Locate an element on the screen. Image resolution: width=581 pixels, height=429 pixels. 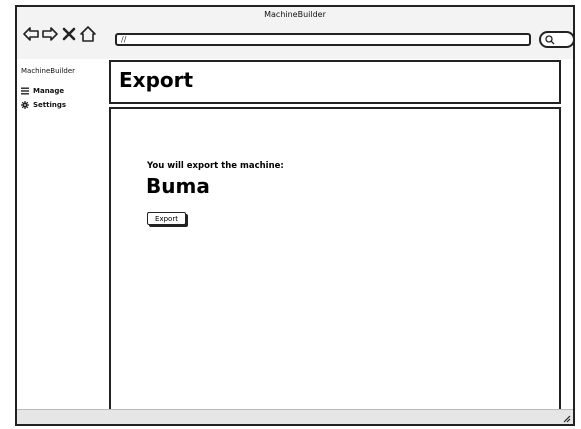
close-icon is located at coordinates (69, 34).